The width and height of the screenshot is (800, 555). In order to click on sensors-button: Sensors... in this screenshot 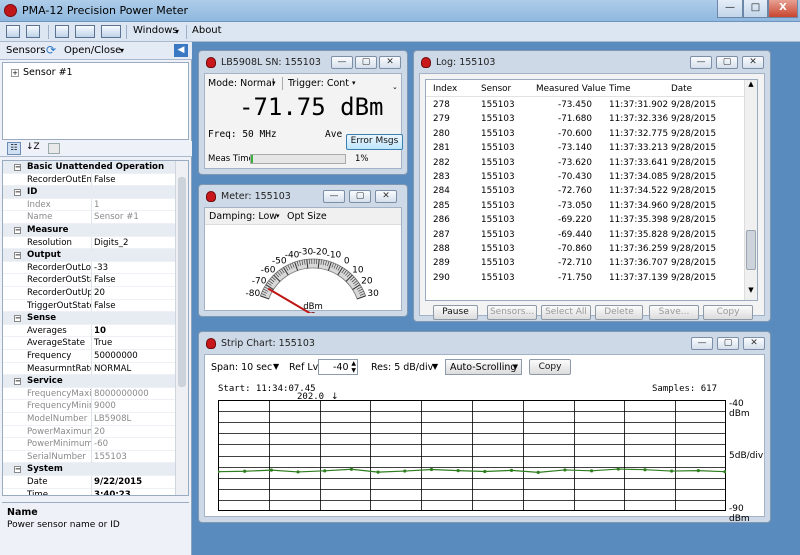, I will do `click(512, 312)`.